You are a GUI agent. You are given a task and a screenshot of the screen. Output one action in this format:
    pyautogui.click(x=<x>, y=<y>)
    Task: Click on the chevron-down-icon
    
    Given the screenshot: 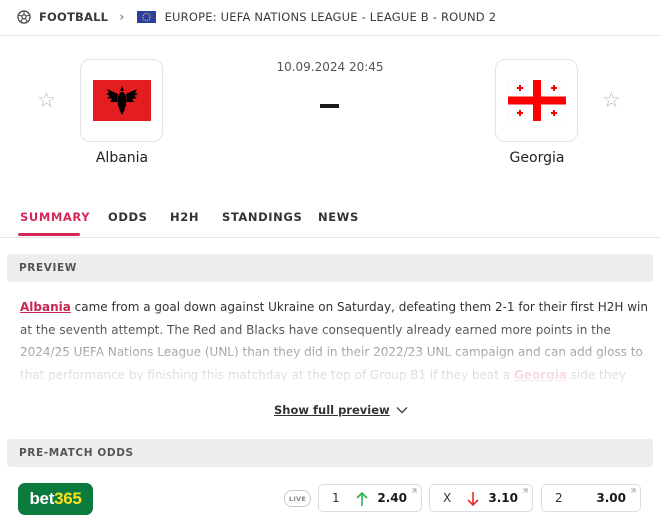 What is the action you would take?
    pyautogui.click(x=402, y=410)
    